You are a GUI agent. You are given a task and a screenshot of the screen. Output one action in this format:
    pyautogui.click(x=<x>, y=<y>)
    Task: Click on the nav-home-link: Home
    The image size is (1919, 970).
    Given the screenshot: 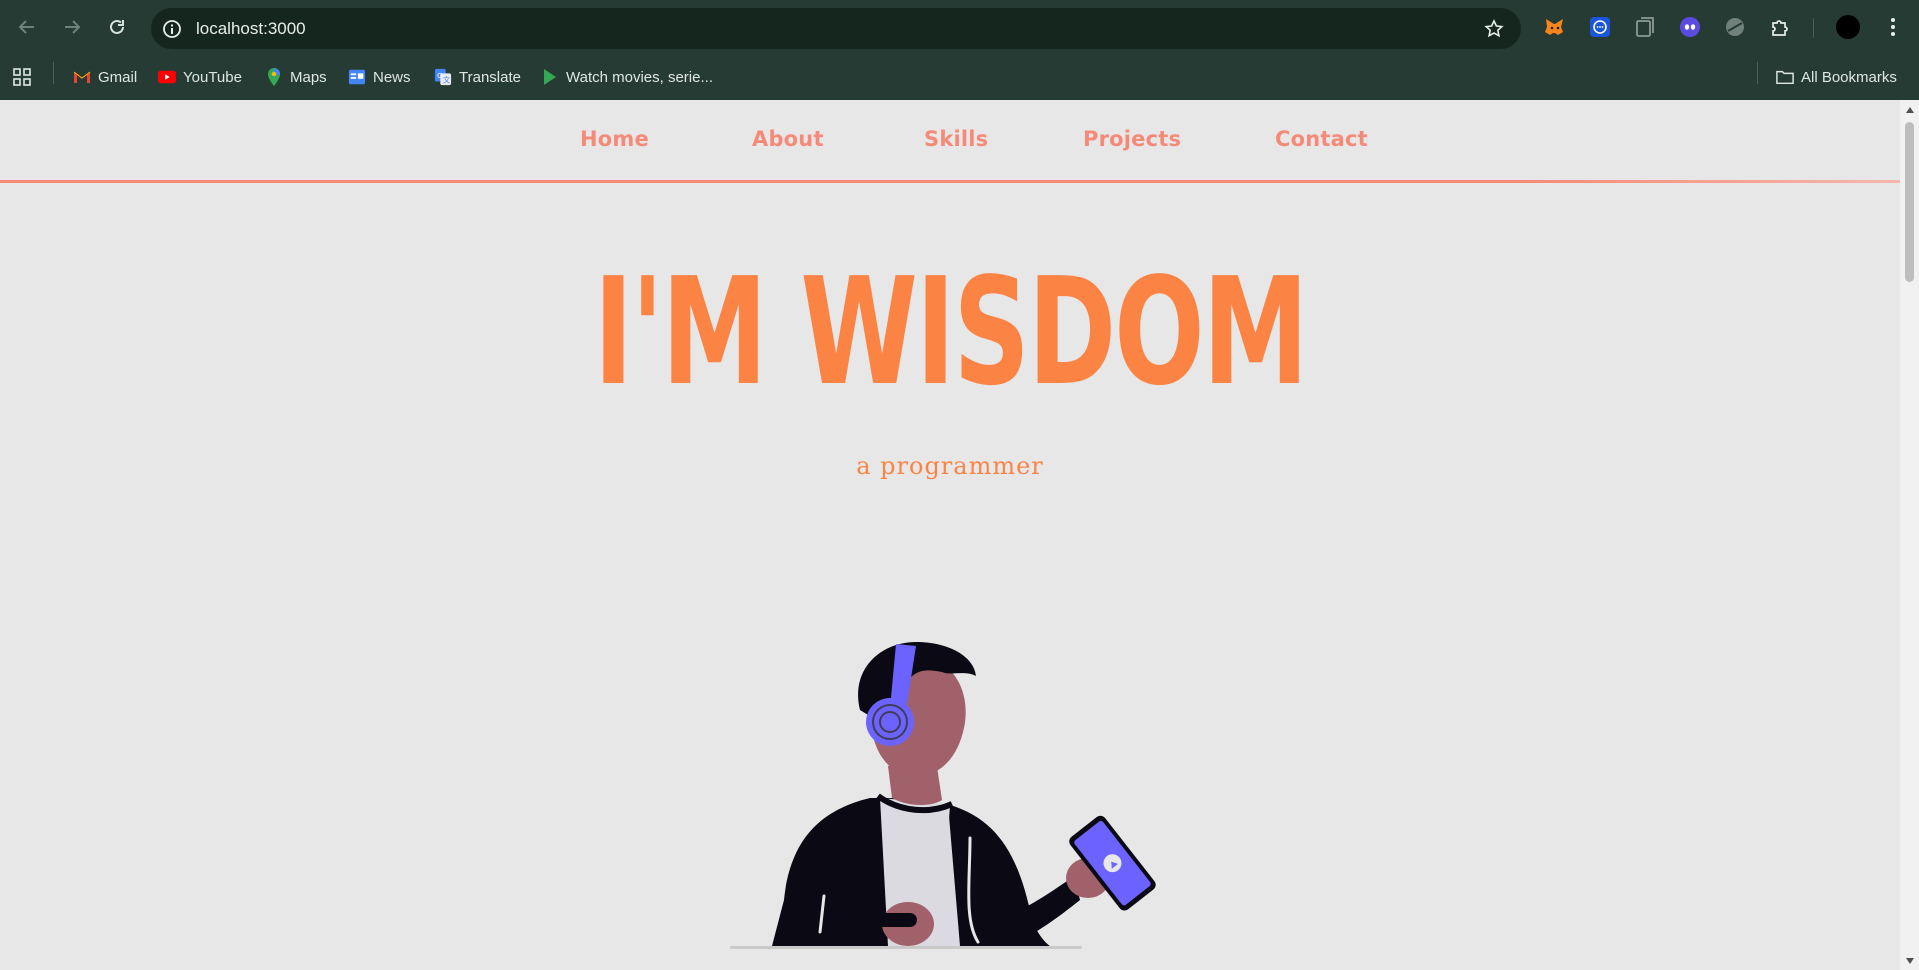 What is the action you would take?
    pyautogui.click(x=614, y=139)
    